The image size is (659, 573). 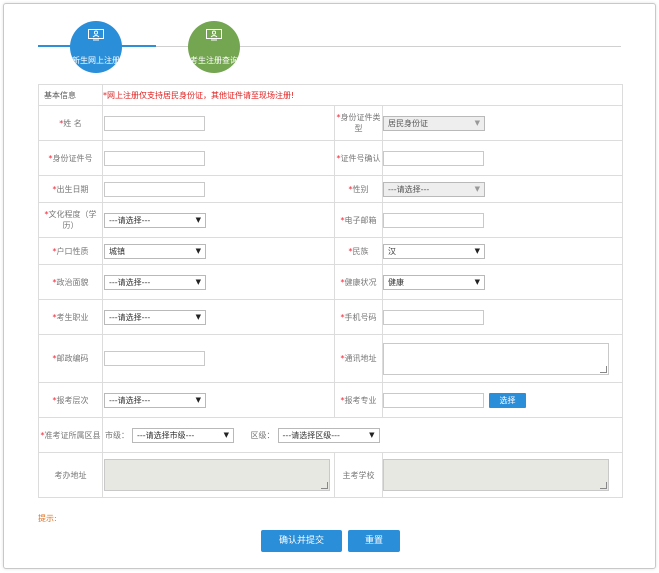 I want to click on postcode-input, so click(x=154, y=358).